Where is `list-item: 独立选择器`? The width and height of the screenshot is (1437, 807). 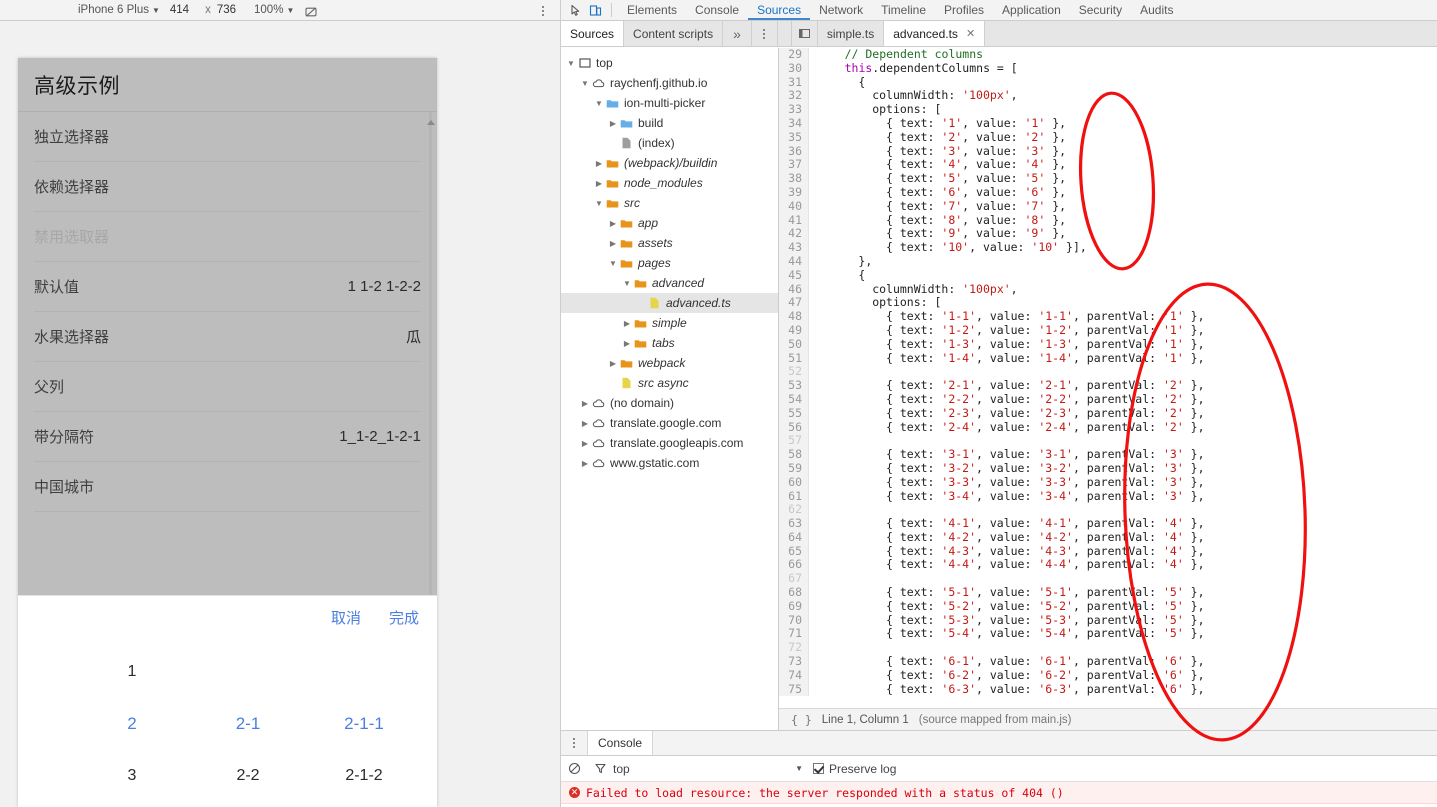 list-item: 独立选择器 is located at coordinates (227, 137).